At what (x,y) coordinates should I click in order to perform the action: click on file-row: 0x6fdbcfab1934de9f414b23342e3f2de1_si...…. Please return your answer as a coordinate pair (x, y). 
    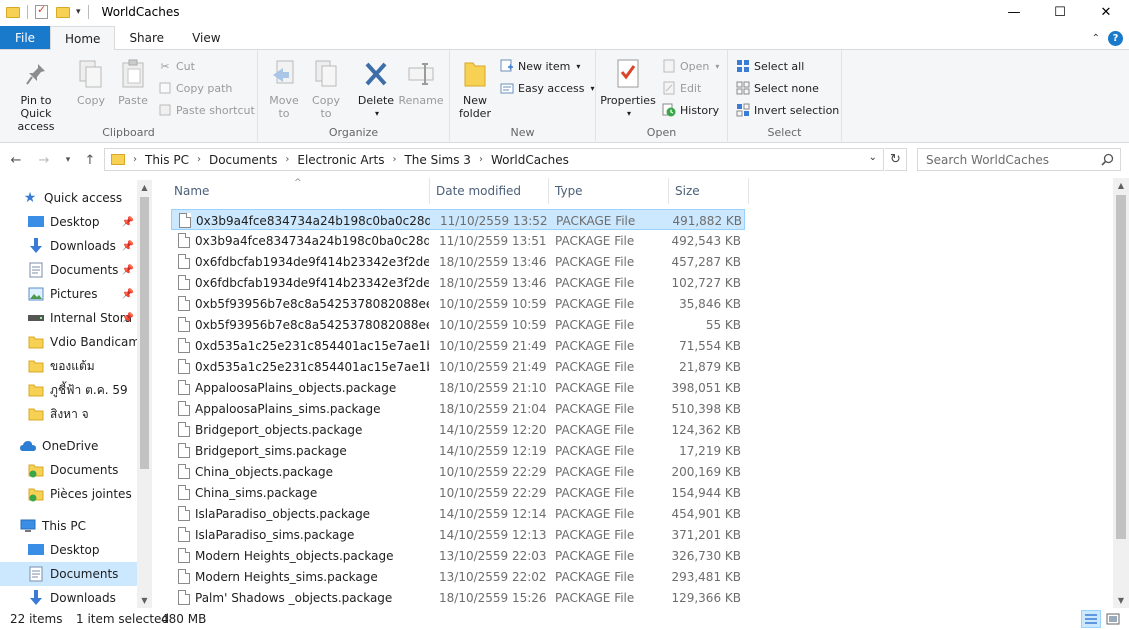
    Looking at the image, I should click on (458, 282).